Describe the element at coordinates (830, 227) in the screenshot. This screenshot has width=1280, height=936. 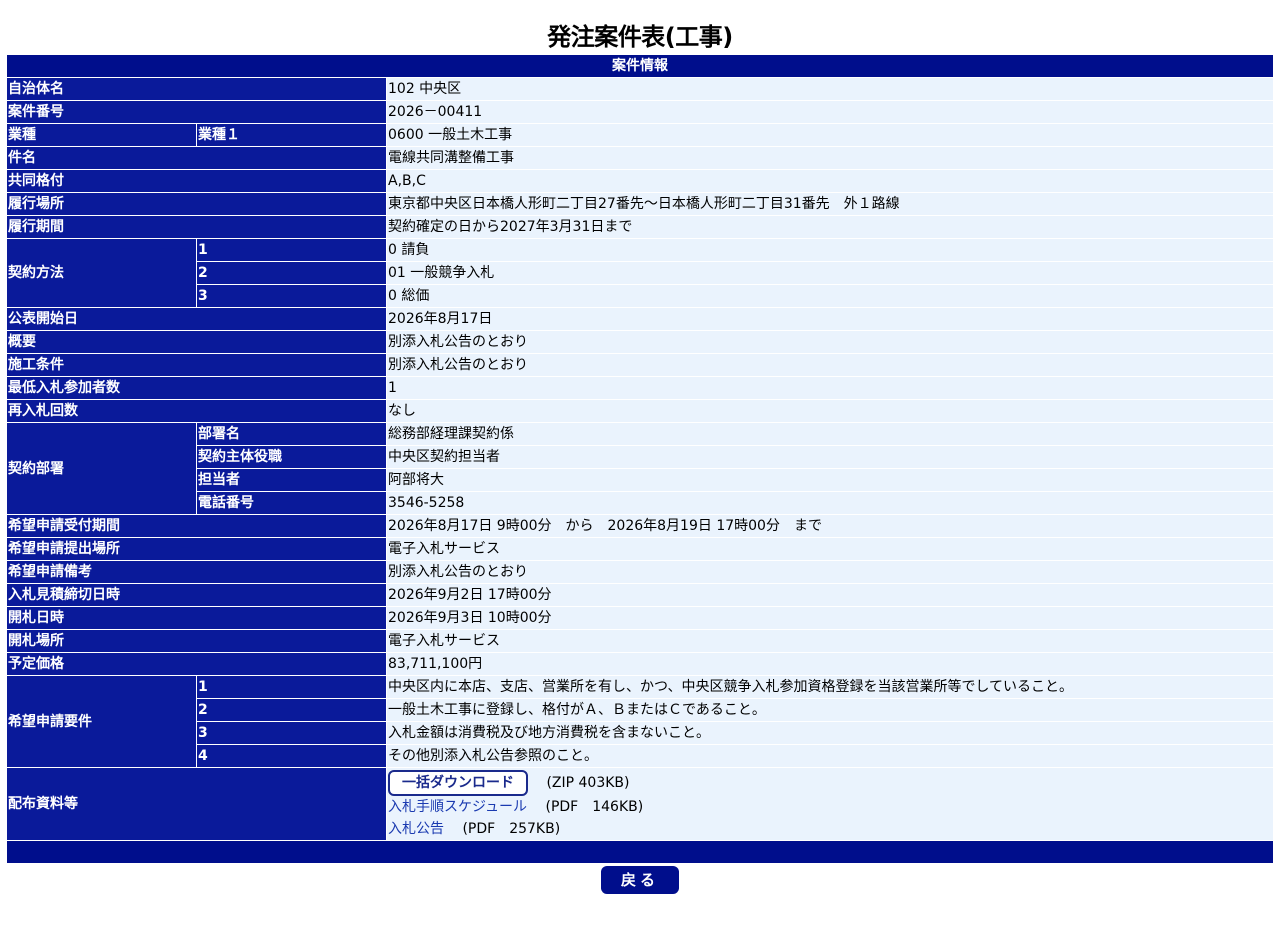
I see `period-value: 契約確定の日から2027年3月31日まで` at that location.